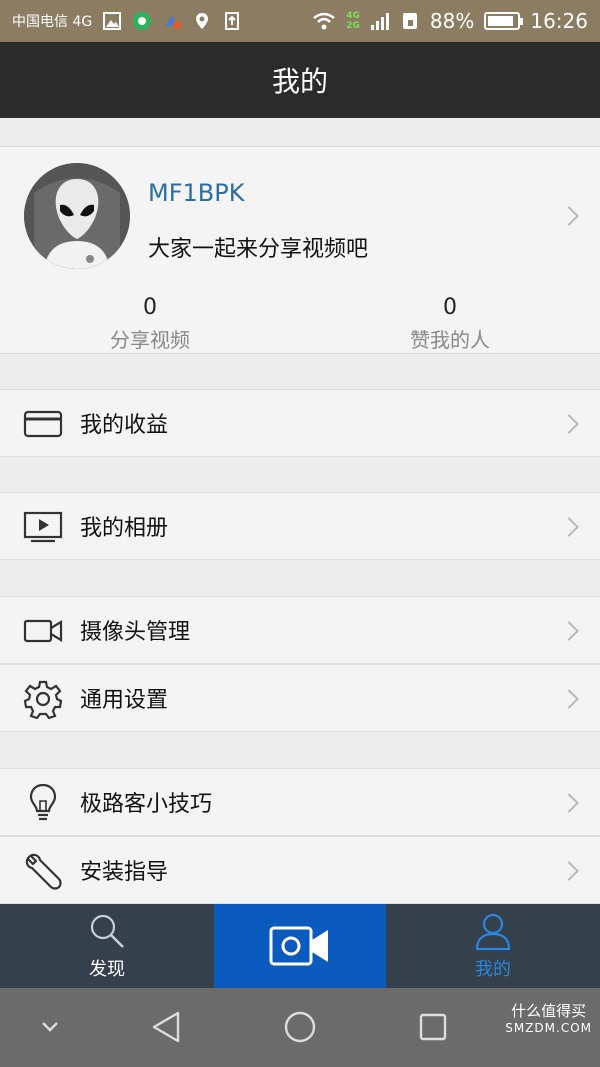 The image size is (600, 1067). I want to click on stat-likes: 0 赞我的人, so click(450, 324).